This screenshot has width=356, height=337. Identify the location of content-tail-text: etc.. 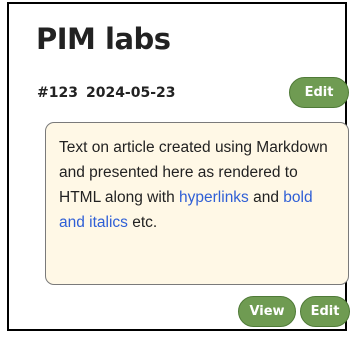
(142, 222).